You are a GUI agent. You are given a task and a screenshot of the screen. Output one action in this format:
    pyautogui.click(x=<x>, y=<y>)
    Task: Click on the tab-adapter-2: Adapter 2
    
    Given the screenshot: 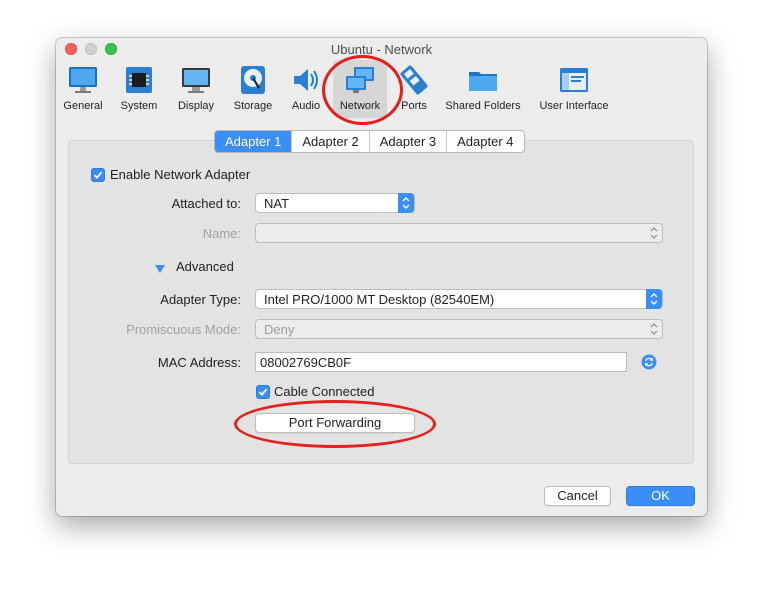 What is the action you would take?
    pyautogui.click(x=329, y=141)
    